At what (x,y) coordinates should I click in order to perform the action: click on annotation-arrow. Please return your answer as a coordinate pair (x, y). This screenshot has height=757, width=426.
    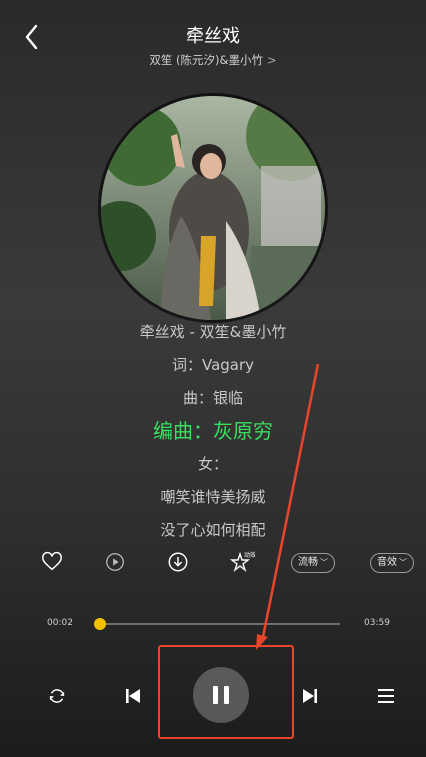
    Looking at the image, I should click on (288, 506).